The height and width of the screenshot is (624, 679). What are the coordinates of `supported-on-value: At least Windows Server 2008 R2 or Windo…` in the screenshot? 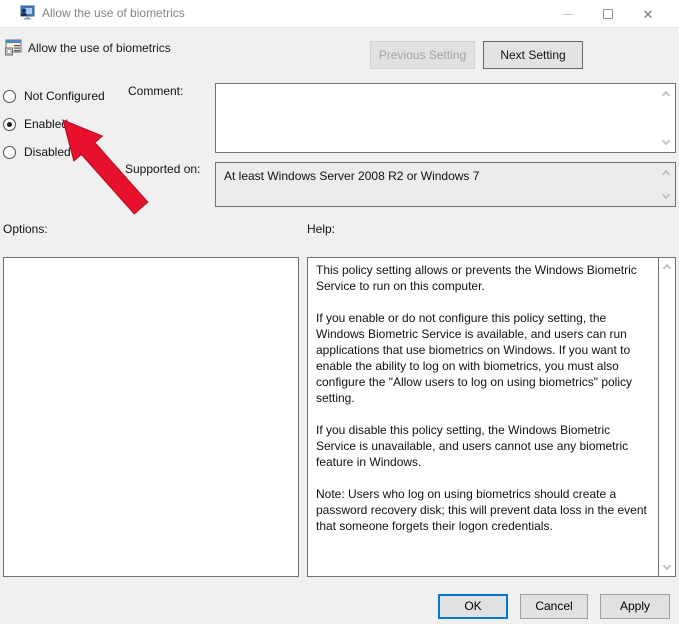 It's located at (352, 176).